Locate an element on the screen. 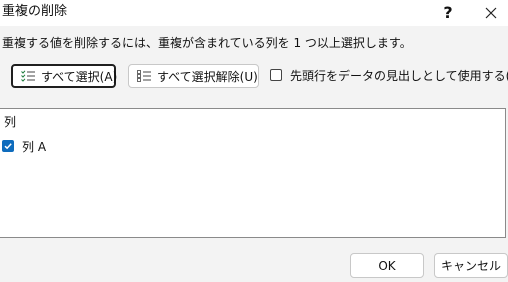  select-all-label: すべて選択(A) is located at coordinates (79, 76).